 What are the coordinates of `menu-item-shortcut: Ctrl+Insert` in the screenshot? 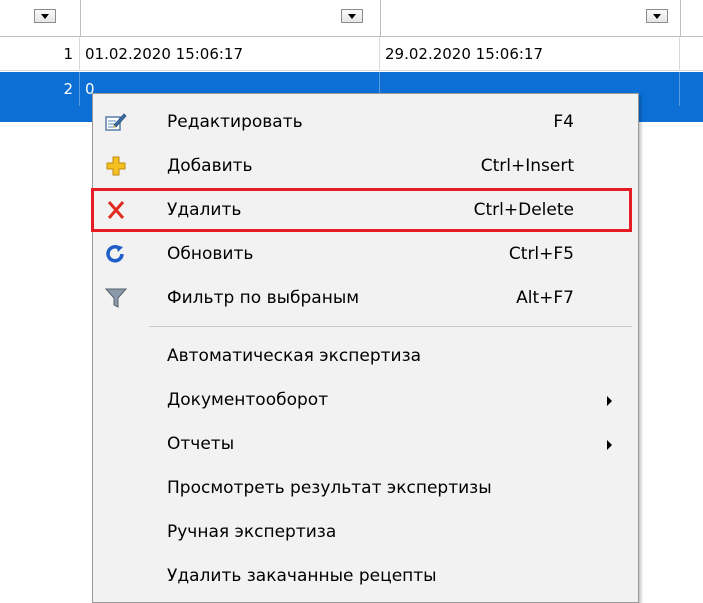 It's located at (527, 166).